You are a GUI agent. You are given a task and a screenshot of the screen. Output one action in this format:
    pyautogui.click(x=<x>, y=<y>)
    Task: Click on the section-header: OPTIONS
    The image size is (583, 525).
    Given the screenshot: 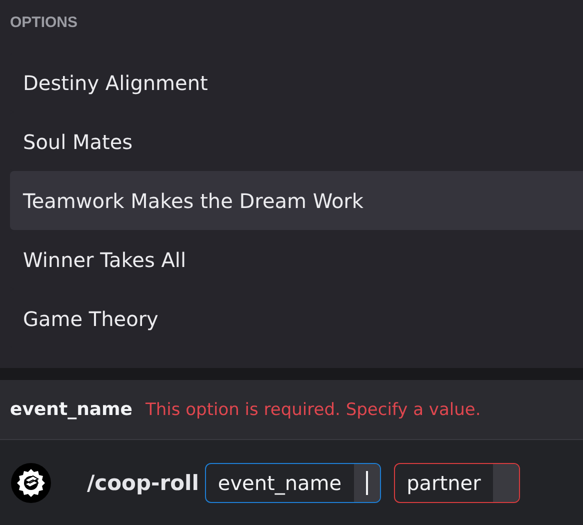 What is the action you would take?
    pyautogui.click(x=44, y=22)
    